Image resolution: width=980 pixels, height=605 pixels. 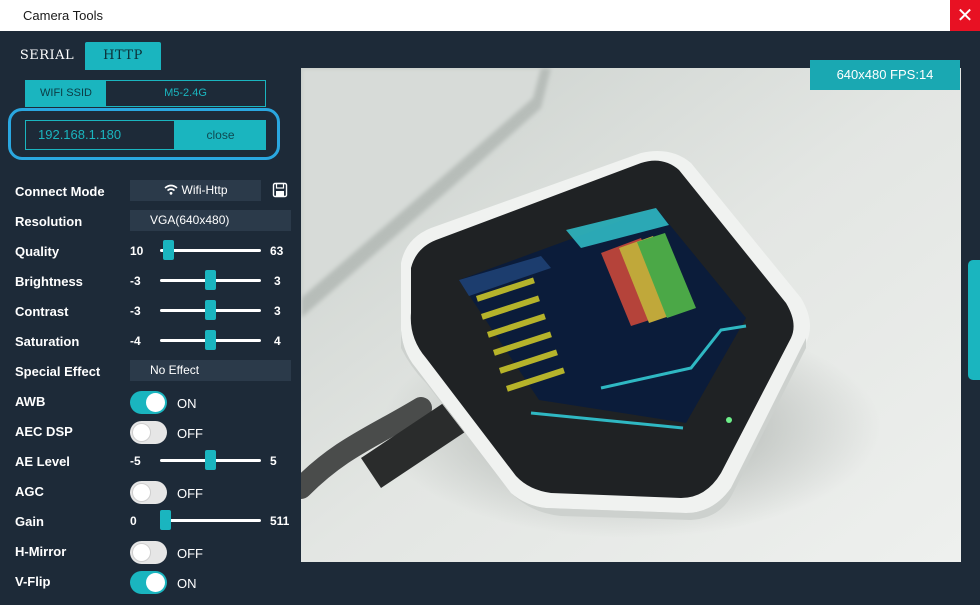 What do you see at coordinates (141, 552) in the screenshot?
I see `h-mirror-toggle-knob` at bounding box center [141, 552].